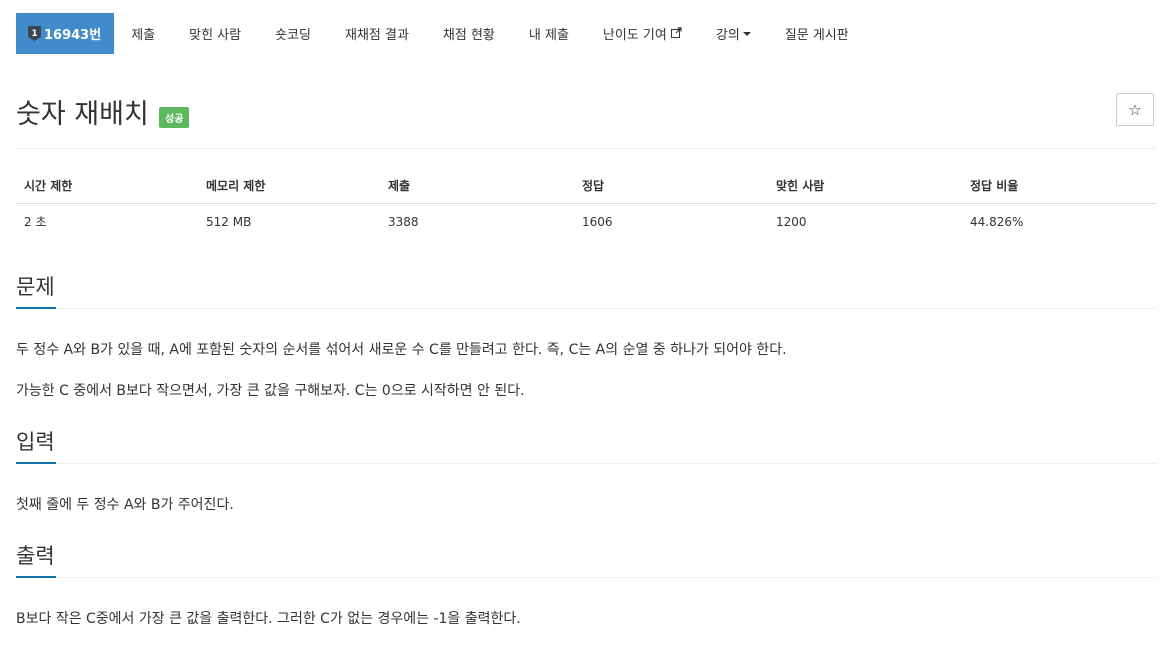 Image resolution: width=1170 pixels, height=649 pixels. I want to click on header-time-limit: 시간 제한, so click(107, 186).